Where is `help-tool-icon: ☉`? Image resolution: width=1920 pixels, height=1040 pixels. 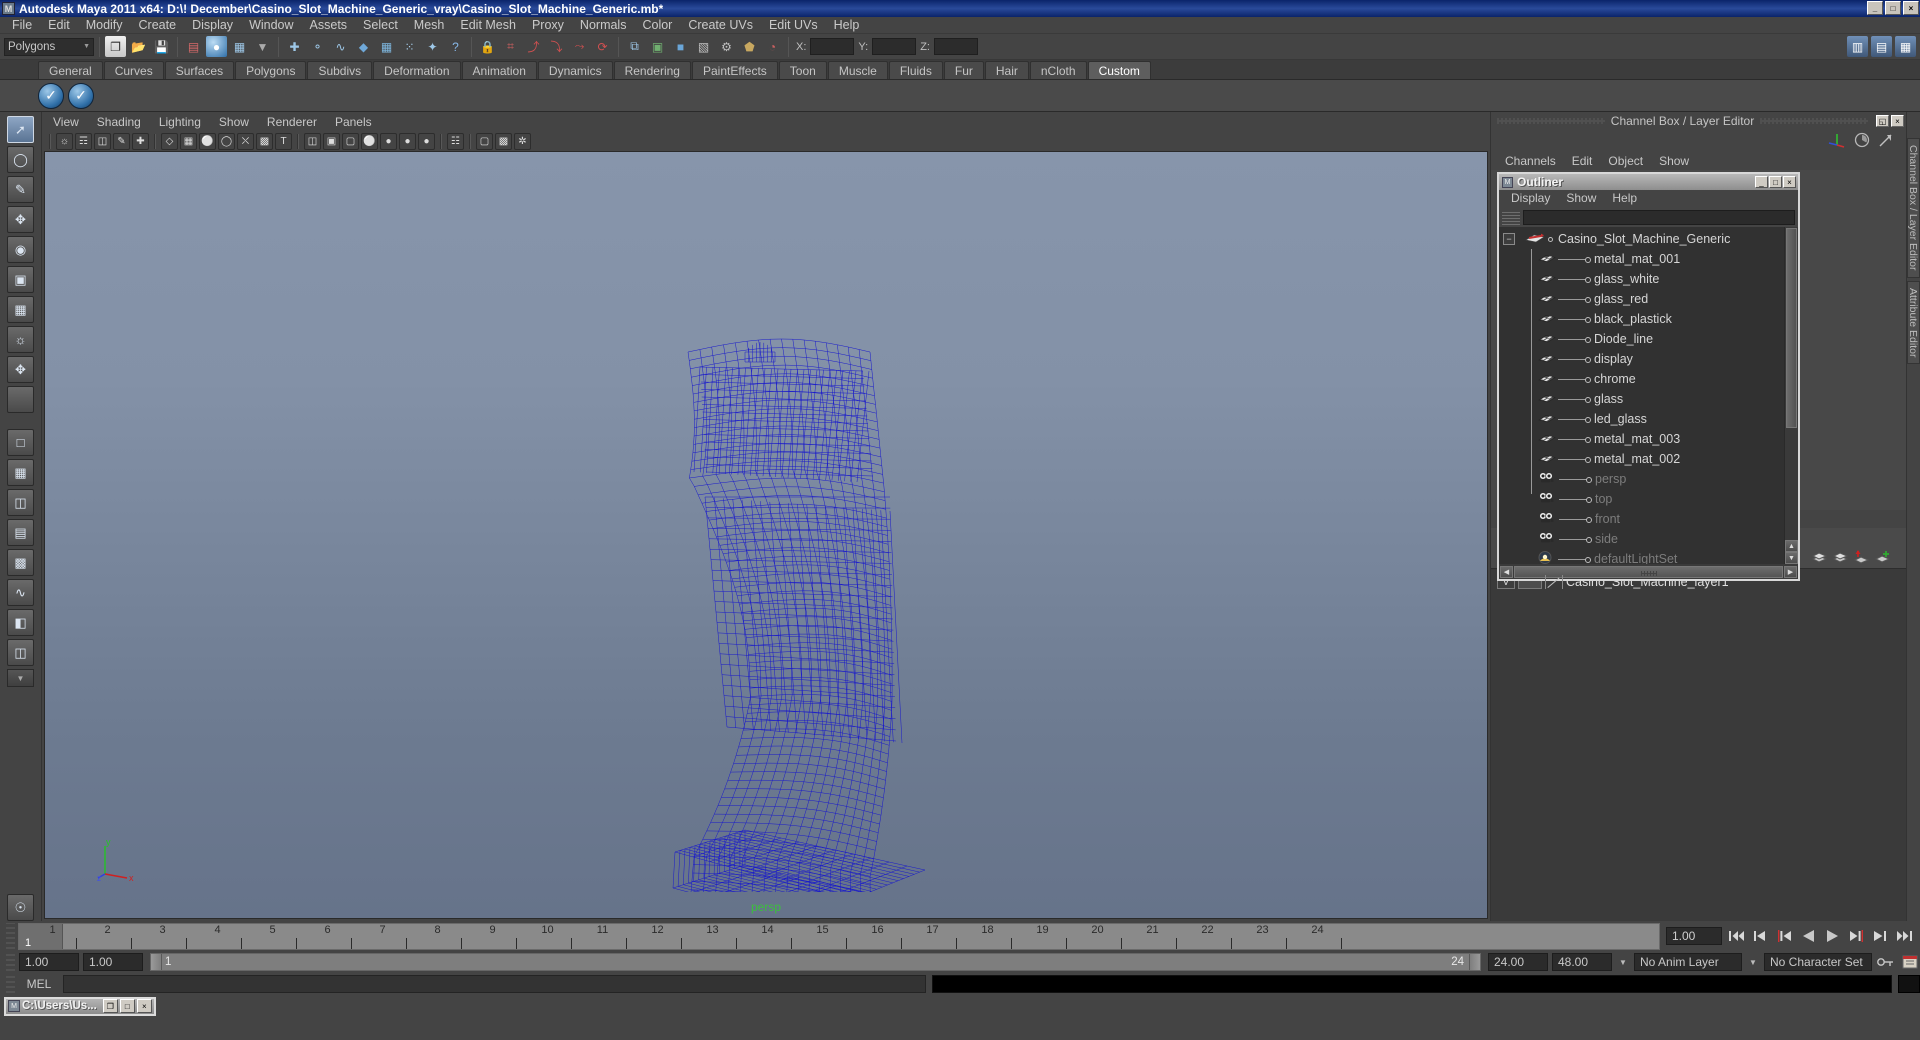
help-tool-icon: ☉ is located at coordinates (20, 907).